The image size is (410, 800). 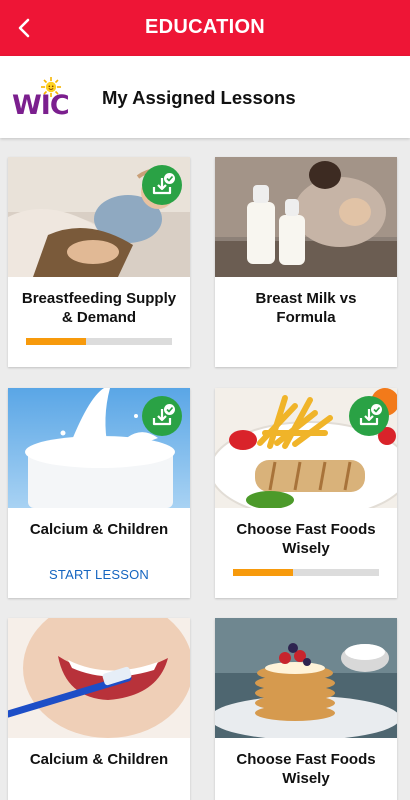 What do you see at coordinates (306, 308) in the screenshot?
I see `lesson-title: Breast Milk vs Formula` at bounding box center [306, 308].